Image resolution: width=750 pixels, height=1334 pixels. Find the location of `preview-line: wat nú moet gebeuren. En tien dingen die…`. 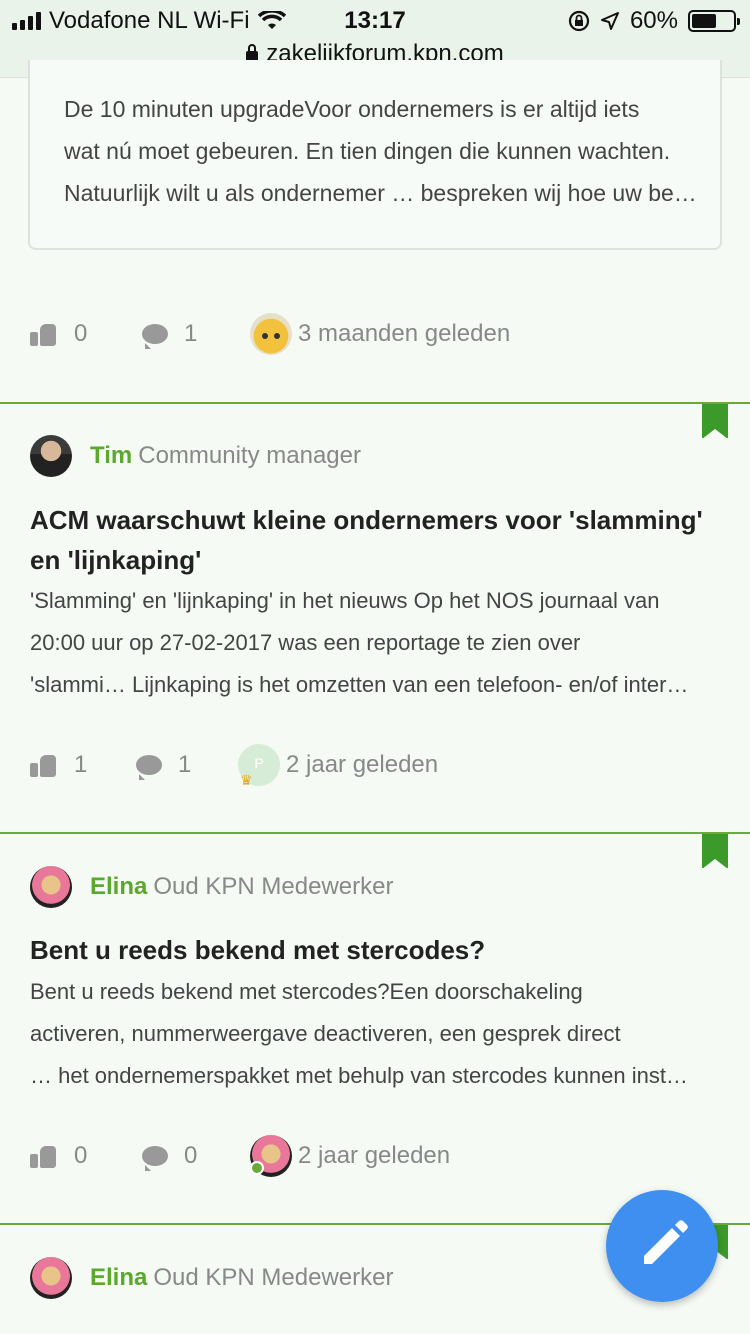

preview-line: wat nú moet gebeuren. En tien dingen die… is located at coordinates (367, 151).